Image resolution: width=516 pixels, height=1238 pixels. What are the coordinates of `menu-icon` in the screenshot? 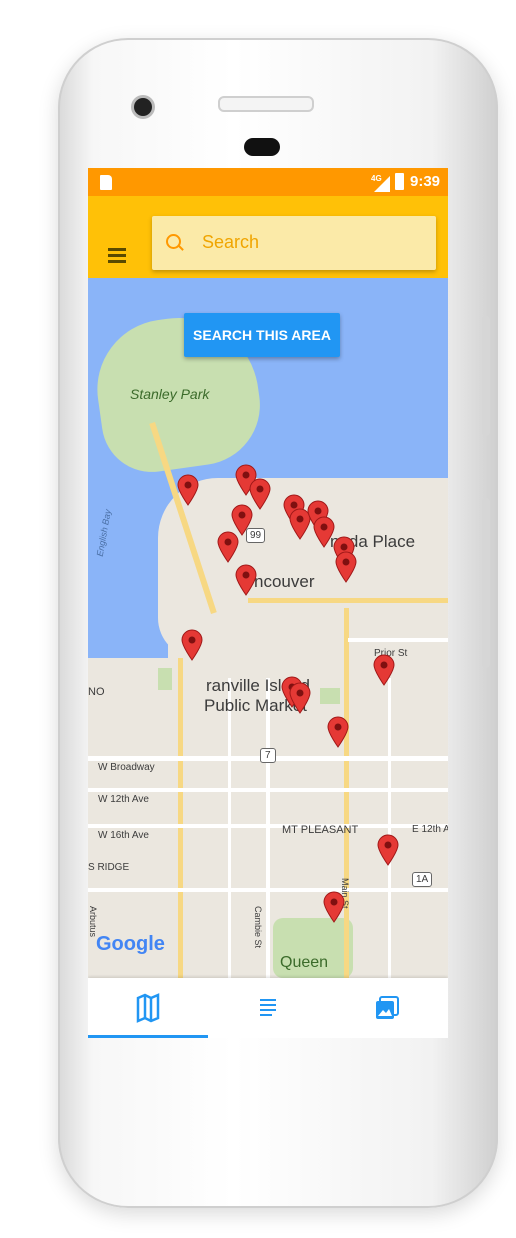 It's located at (117, 255).